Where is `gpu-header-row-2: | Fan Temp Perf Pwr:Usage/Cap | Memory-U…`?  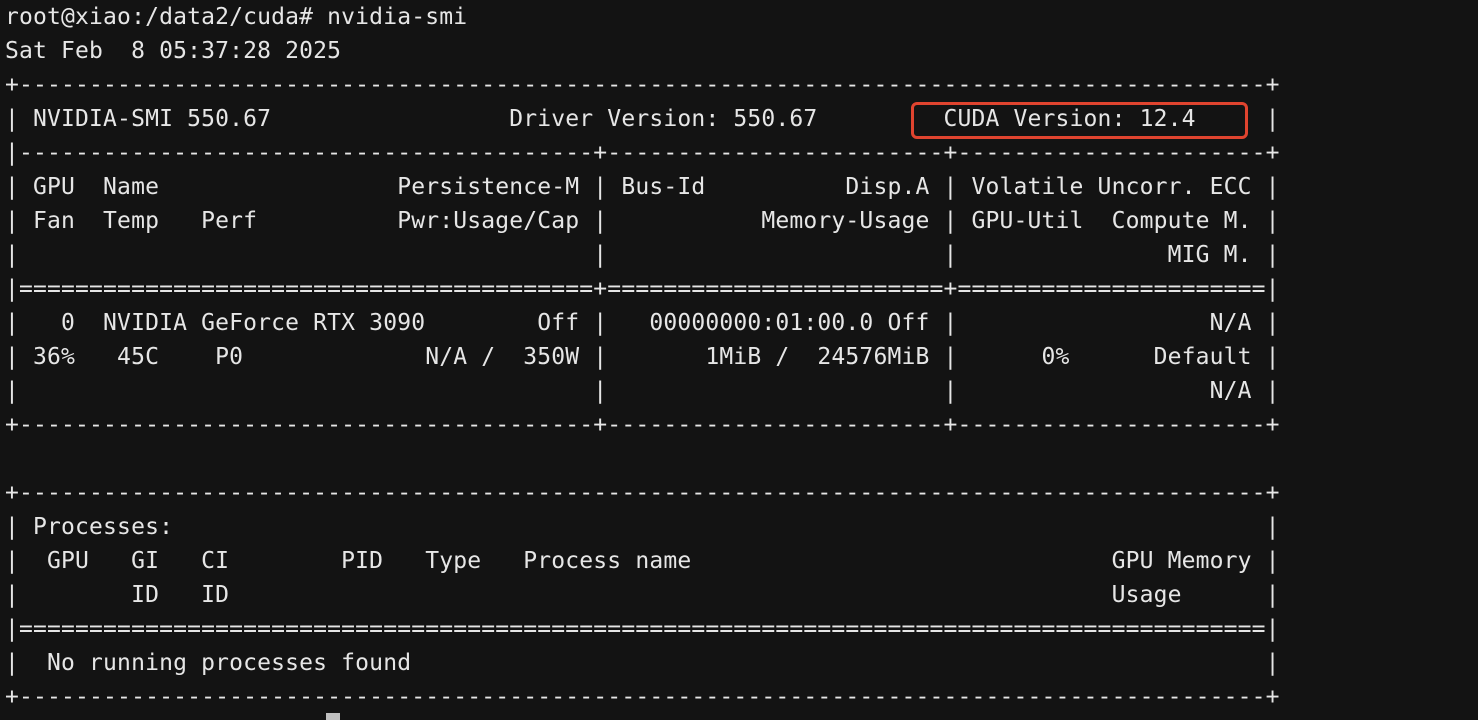 gpu-header-row-2: | Fan Temp Perf Pwr:Usage/Cap | Memory-U… is located at coordinates (642, 221).